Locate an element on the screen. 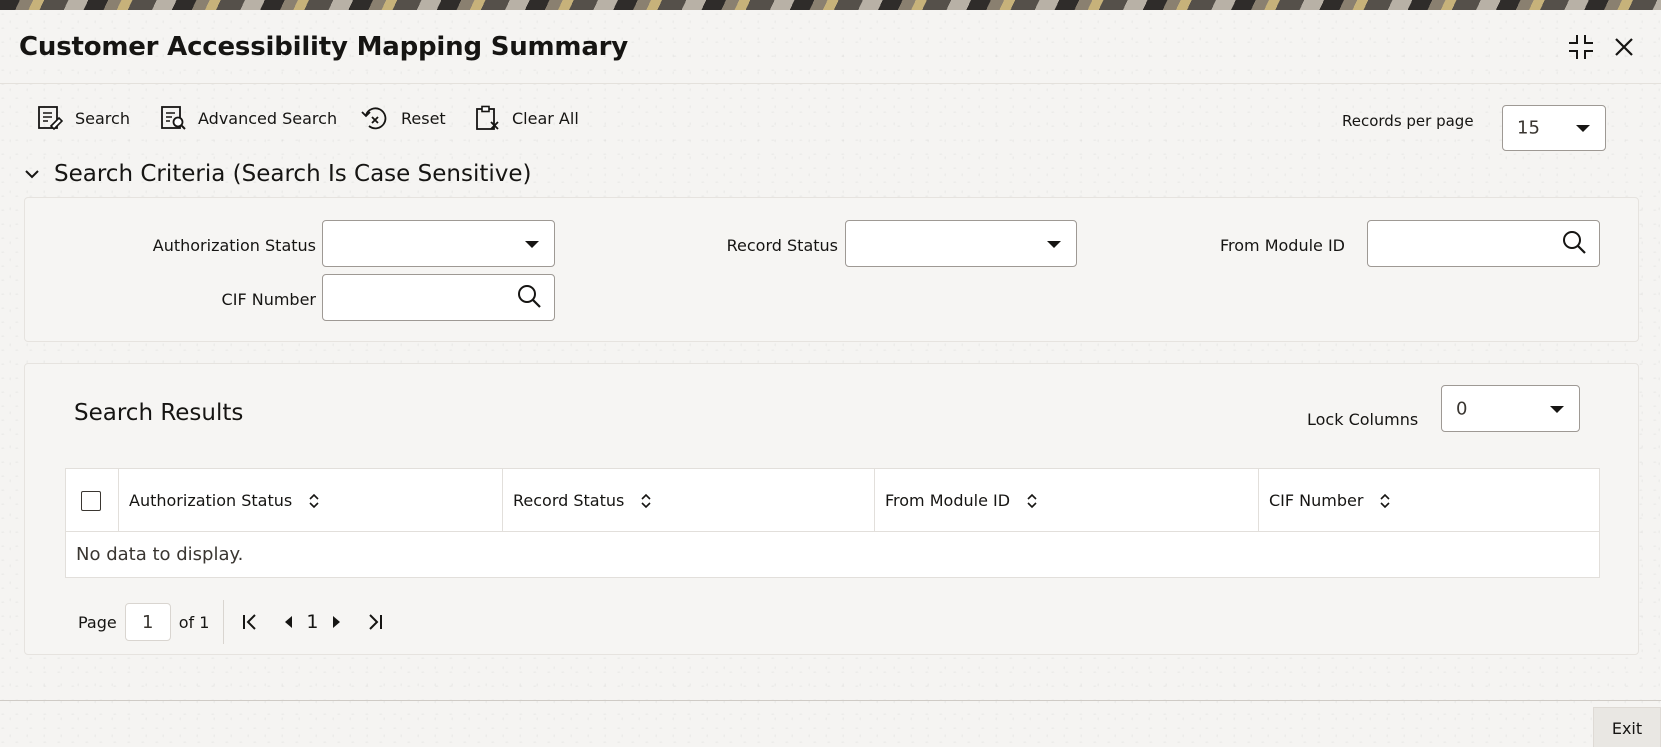  last-page-icon is located at coordinates (375, 622).